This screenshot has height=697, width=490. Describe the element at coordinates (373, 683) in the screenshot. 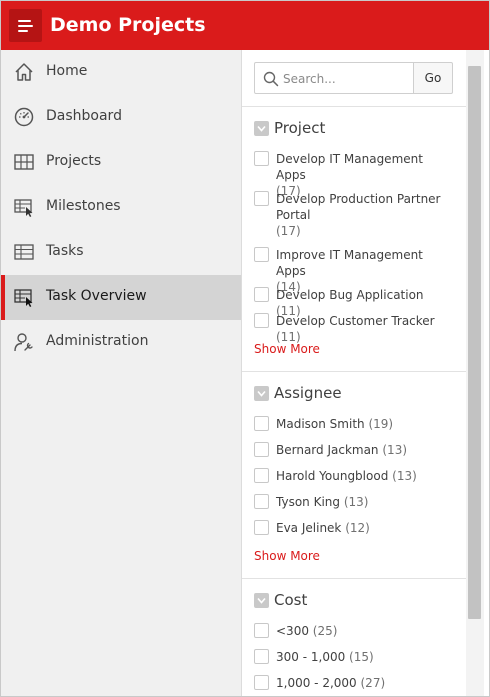

I see `option-count: (27)` at that location.